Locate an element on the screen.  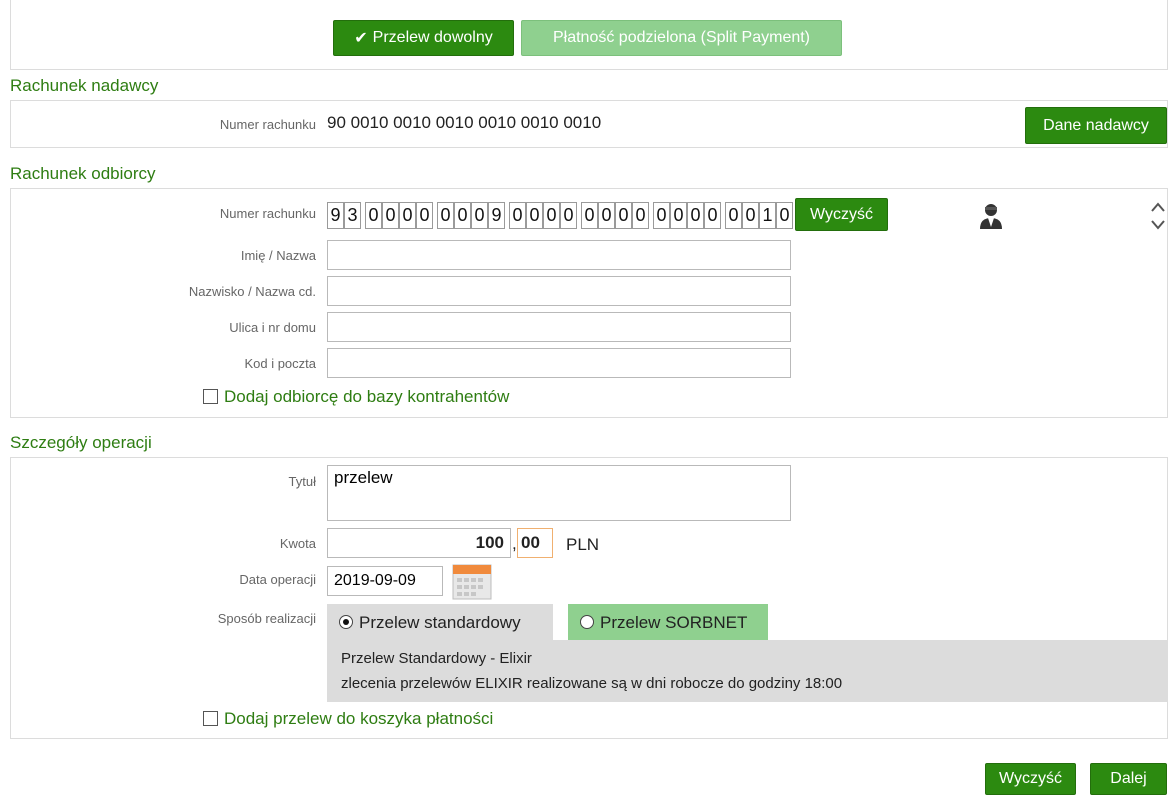
recipient-clear-button-label: Wyczyść is located at coordinates (841, 214).